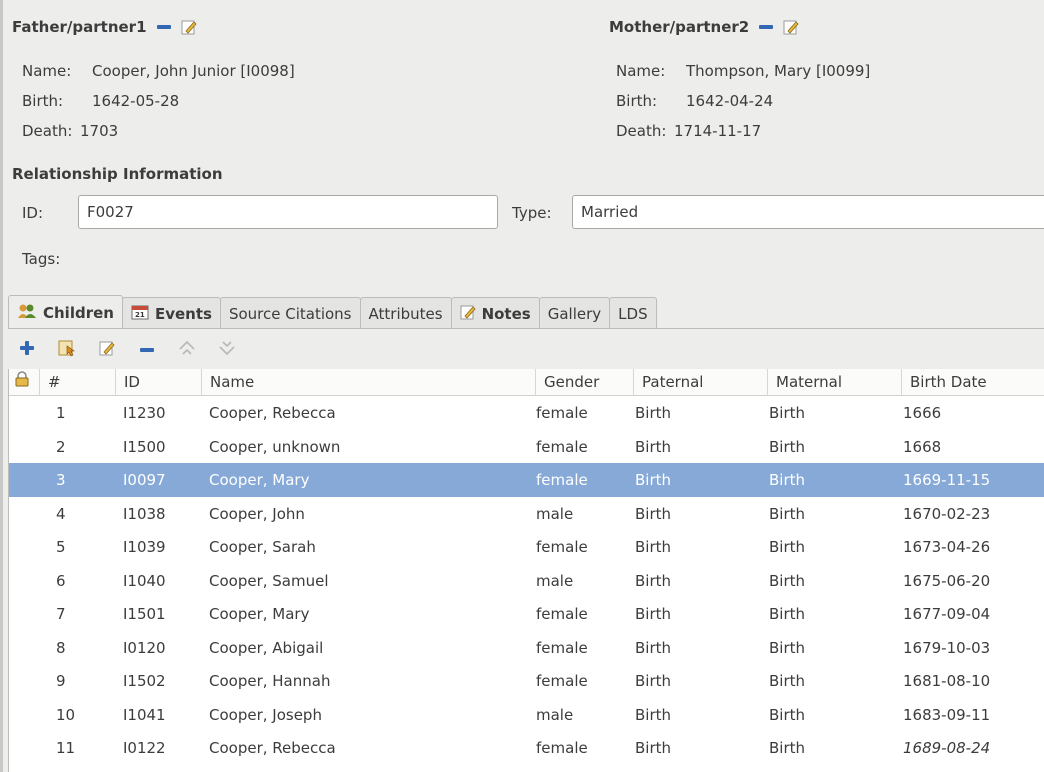 This screenshot has width=1044, height=772. I want to click on tab-attributes: Attributes, so click(405, 313).